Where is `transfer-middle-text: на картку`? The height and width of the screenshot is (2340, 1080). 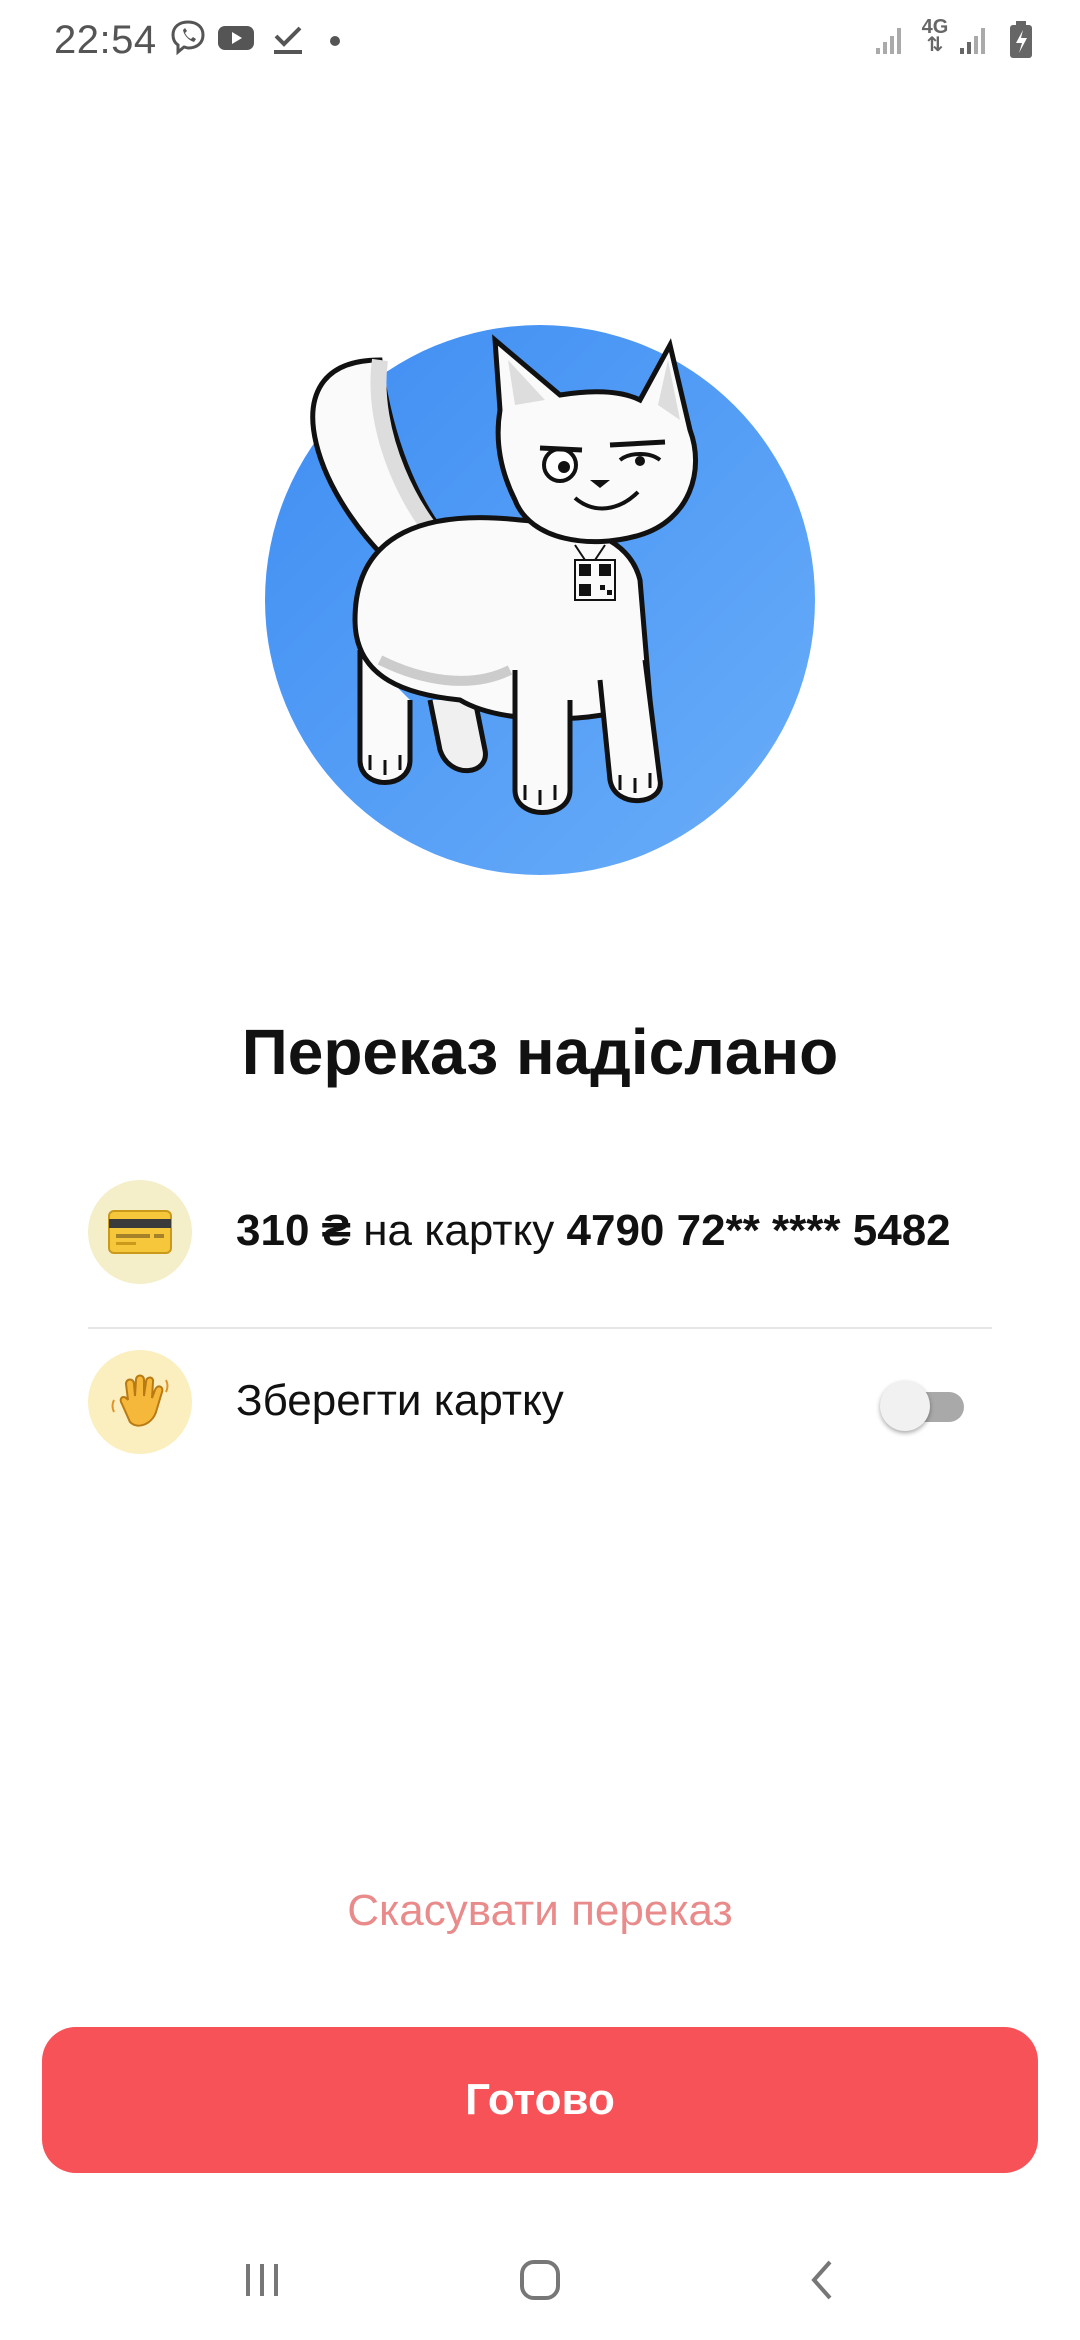
transfer-middle-text: на картку is located at coordinates (458, 1230).